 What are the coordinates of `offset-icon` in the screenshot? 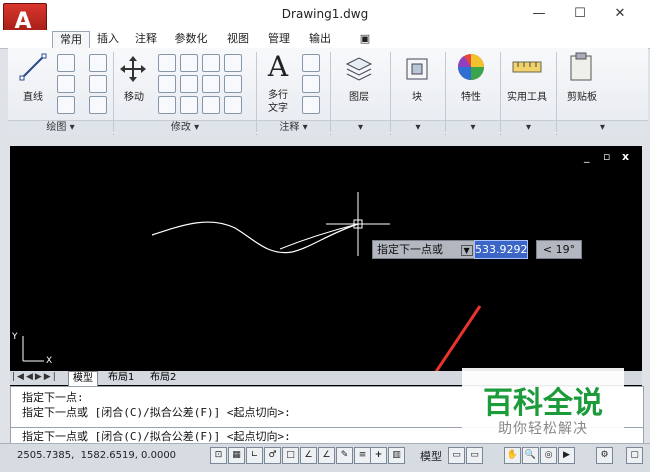 It's located at (233, 105).